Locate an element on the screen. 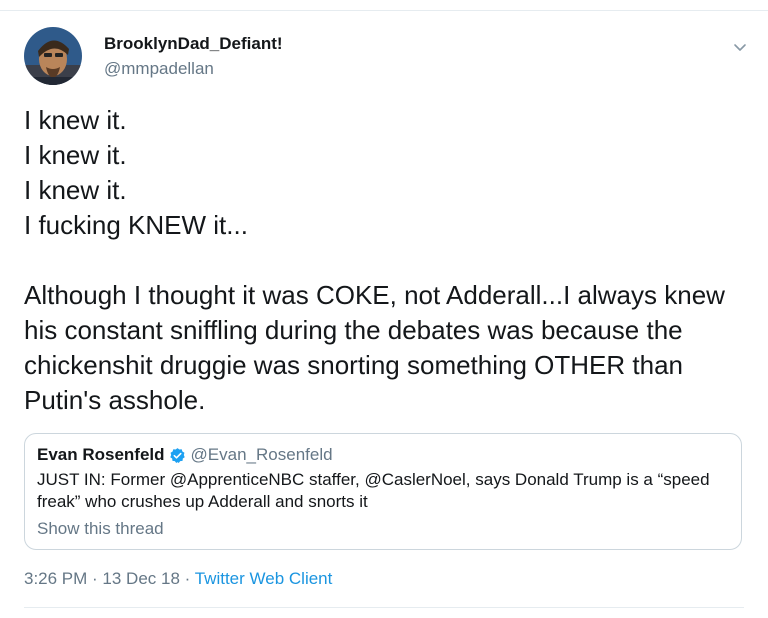 The height and width of the screenshot is (618, 768). avatar is located at coordinates (53, 56).